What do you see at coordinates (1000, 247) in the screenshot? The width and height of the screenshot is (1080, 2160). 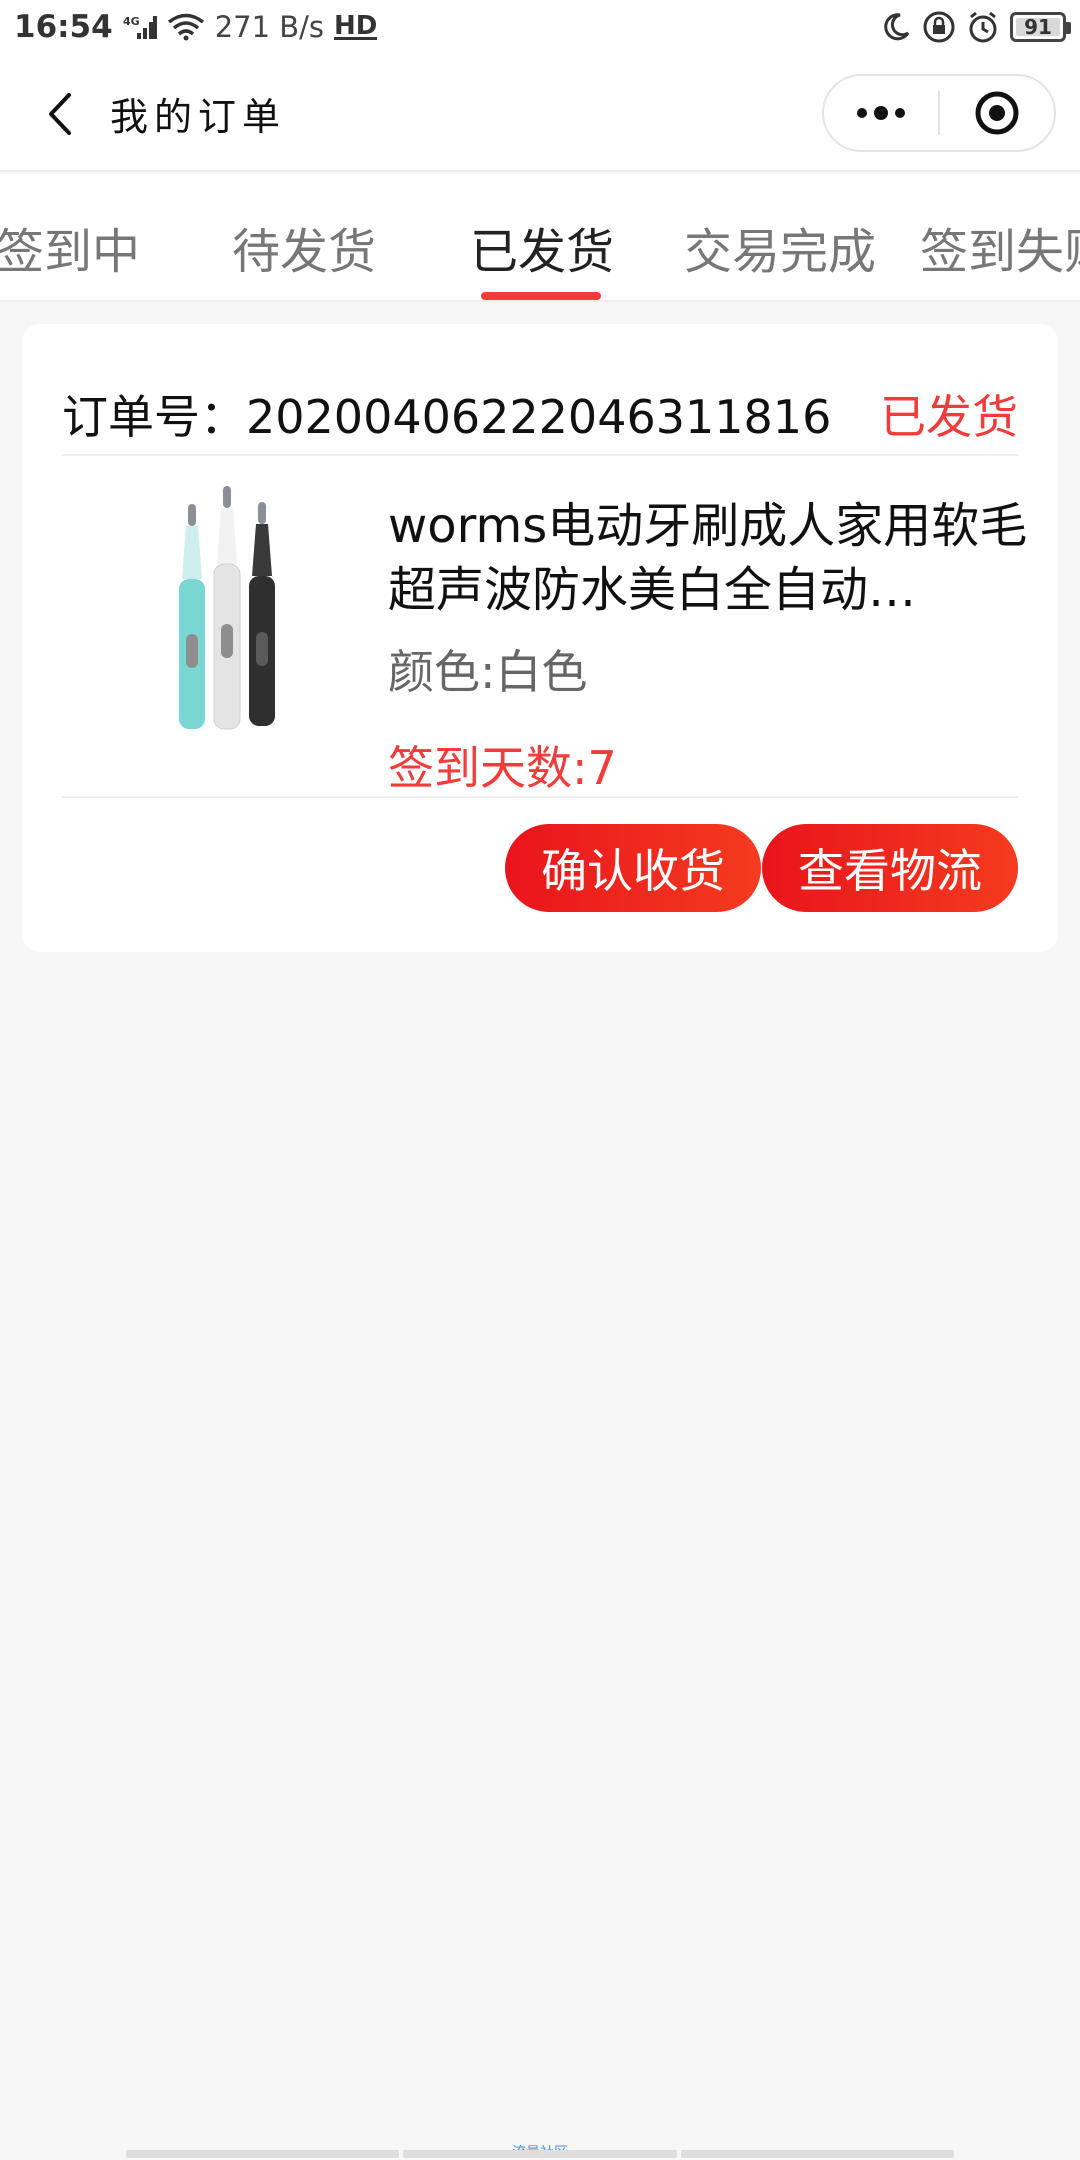 I see `tab-signin-failed: 签到失败` at bounding box center [1000, 247].